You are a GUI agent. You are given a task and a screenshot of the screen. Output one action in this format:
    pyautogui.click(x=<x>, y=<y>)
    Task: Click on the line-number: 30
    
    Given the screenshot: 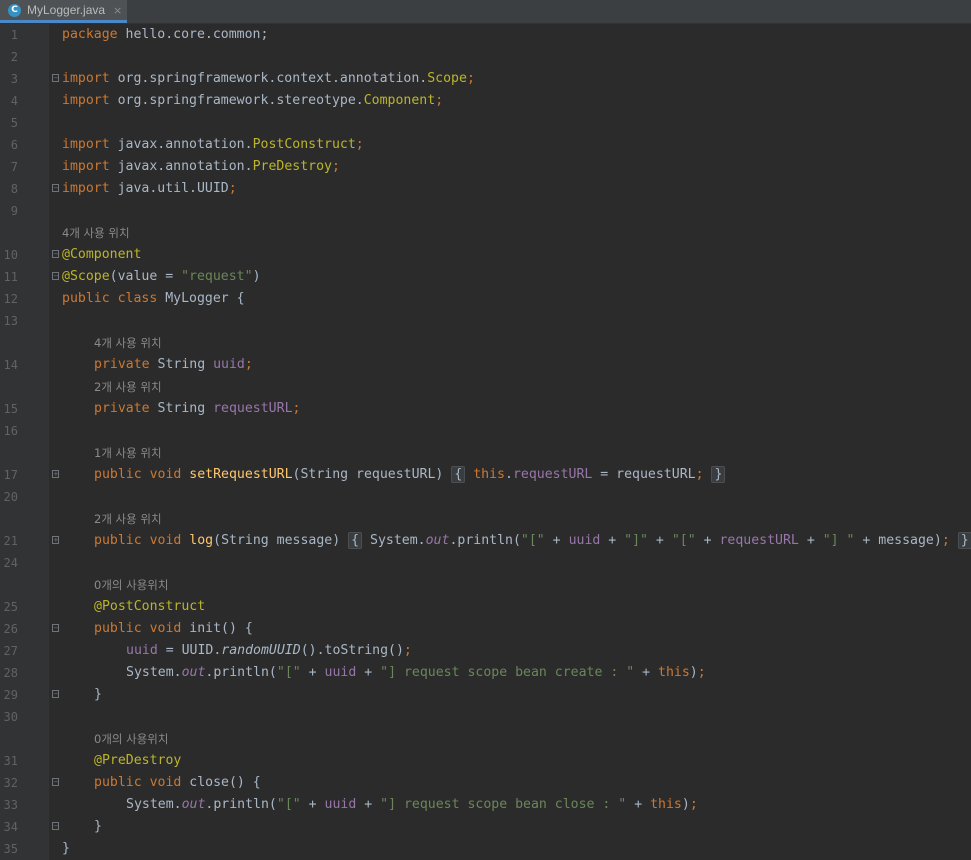 What is the action you would take?
    pyautogui.click(x=10, y=717)
    